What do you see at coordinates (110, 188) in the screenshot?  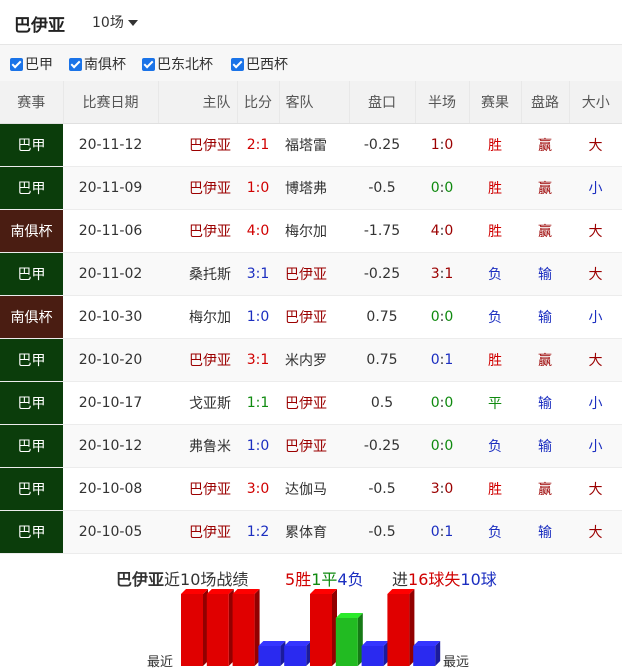 I see `date-cell: 20-11-09` at bounding box center [110, 188].